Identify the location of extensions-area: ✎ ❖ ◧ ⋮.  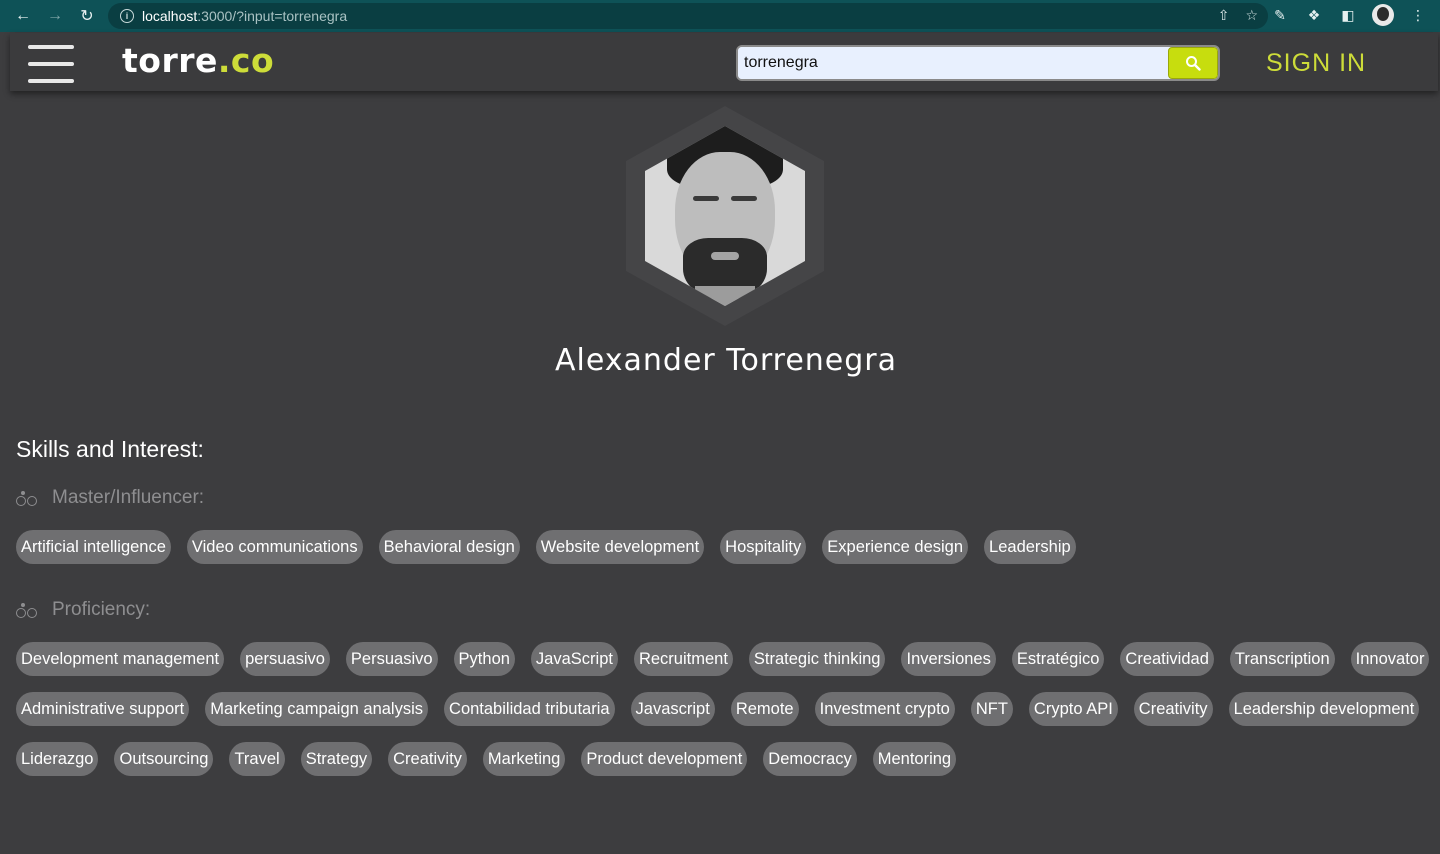
(1349, 15).